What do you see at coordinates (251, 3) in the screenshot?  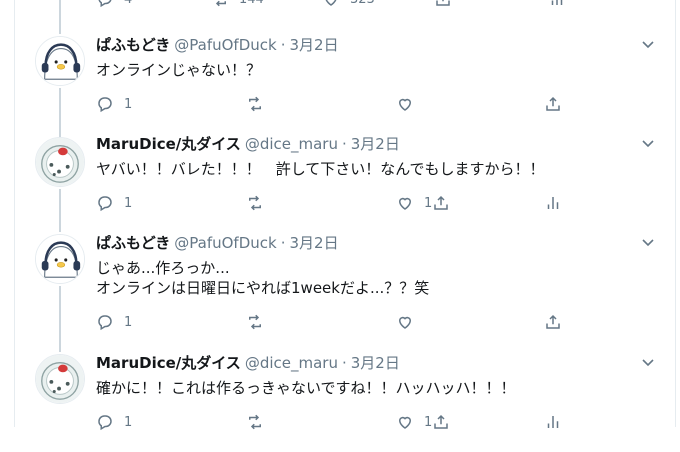 I see `retweet-count: 144` at bounding box center [251, 3].